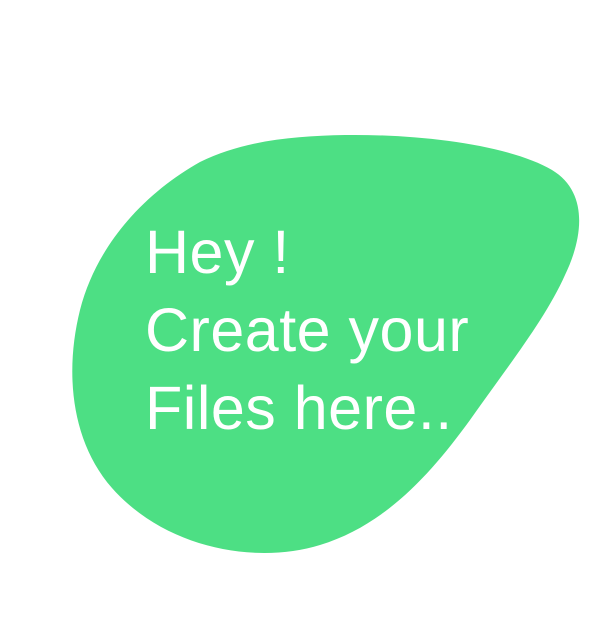 This screenshot has width=611, height=639. I want to click on files-prompt-text: Files here.., so click(299, 408).